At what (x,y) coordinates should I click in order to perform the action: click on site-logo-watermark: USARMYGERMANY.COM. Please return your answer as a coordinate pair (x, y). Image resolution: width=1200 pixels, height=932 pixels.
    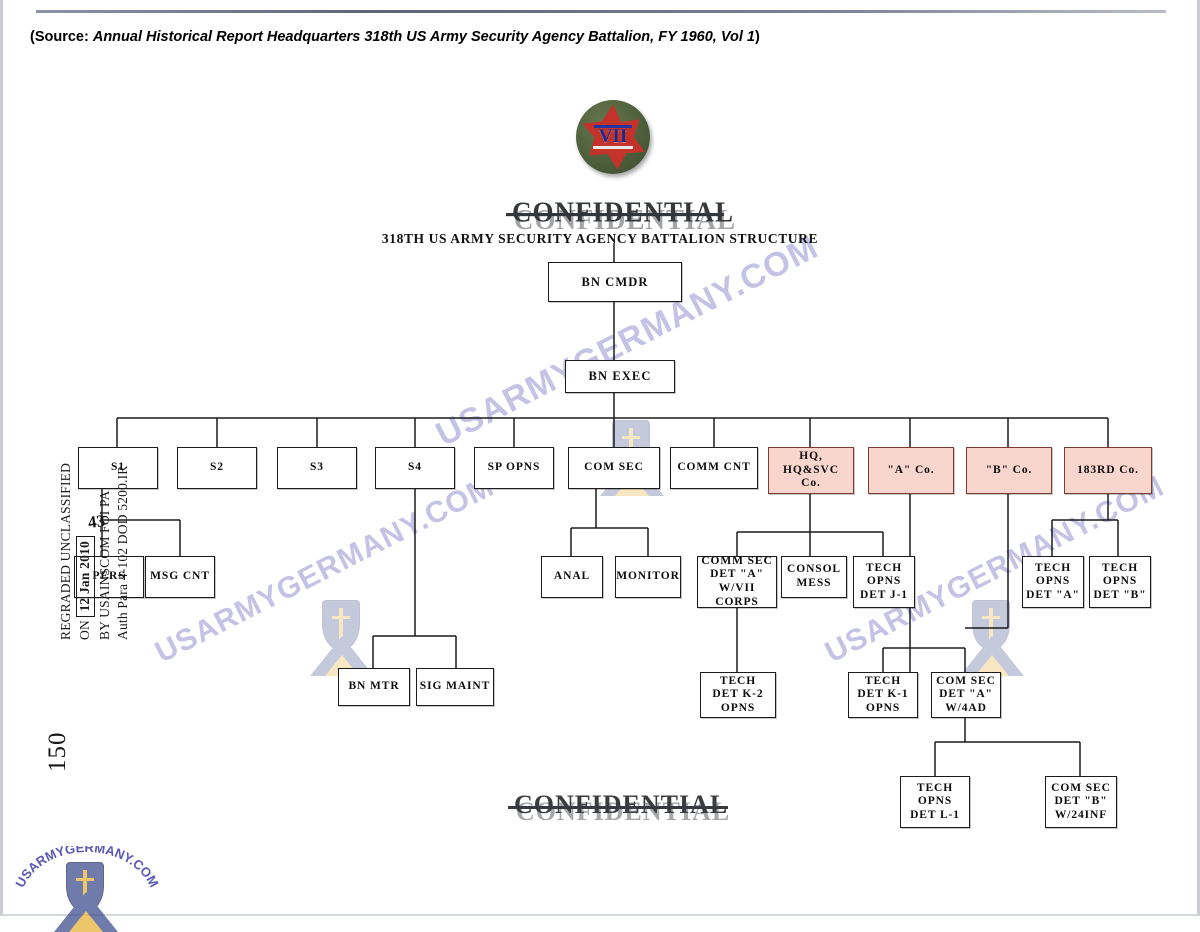
    Looking at the image, I should click on (87, 889).